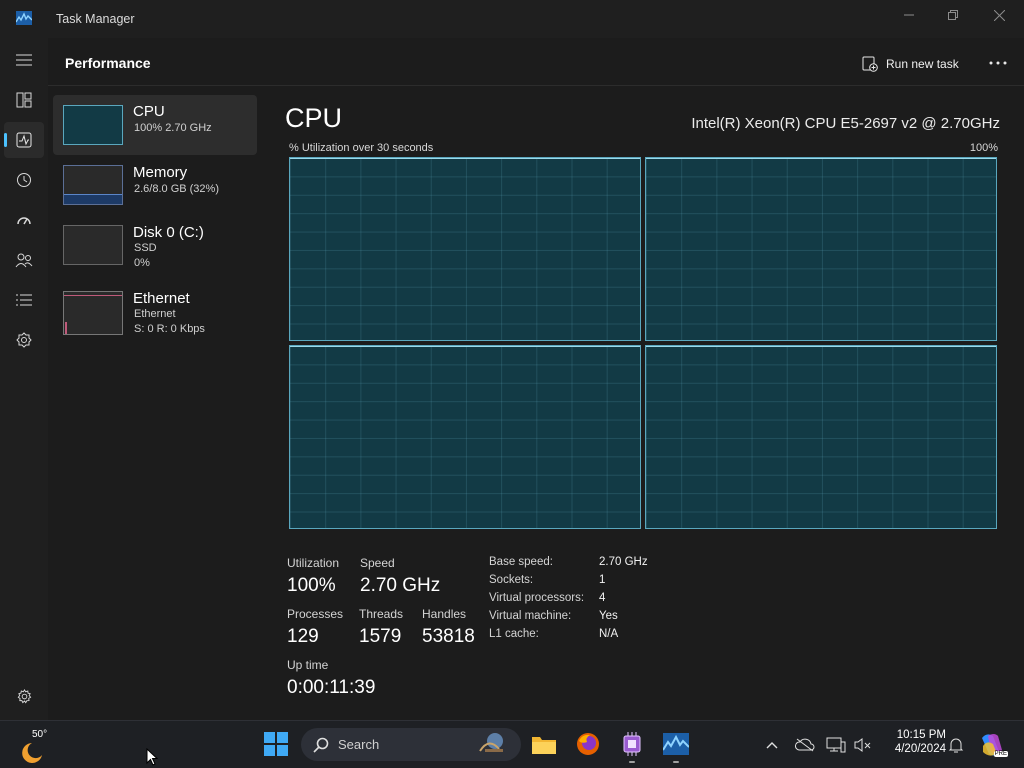  Describe the element at coordinates (448, 636) in the screenshot. I see `handles-value: 53818` at that location.